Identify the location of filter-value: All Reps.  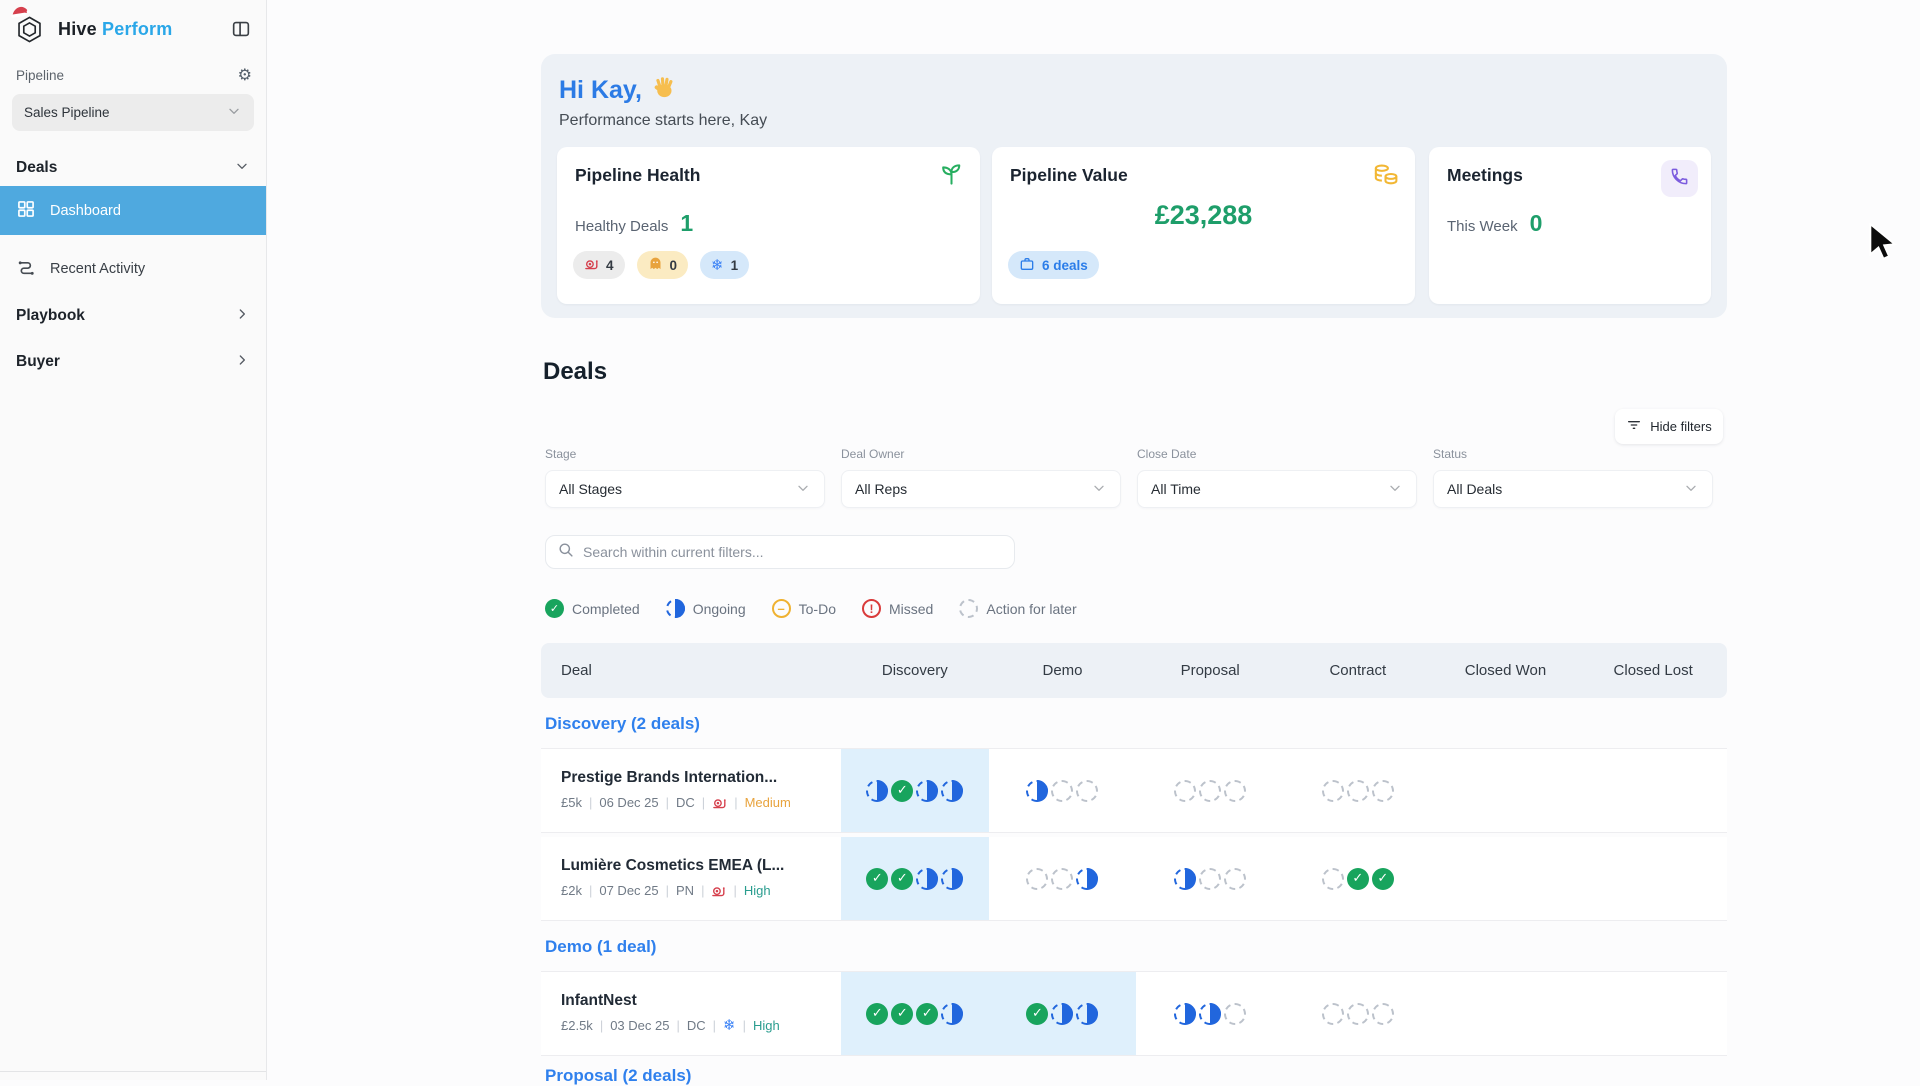
(881, 489).